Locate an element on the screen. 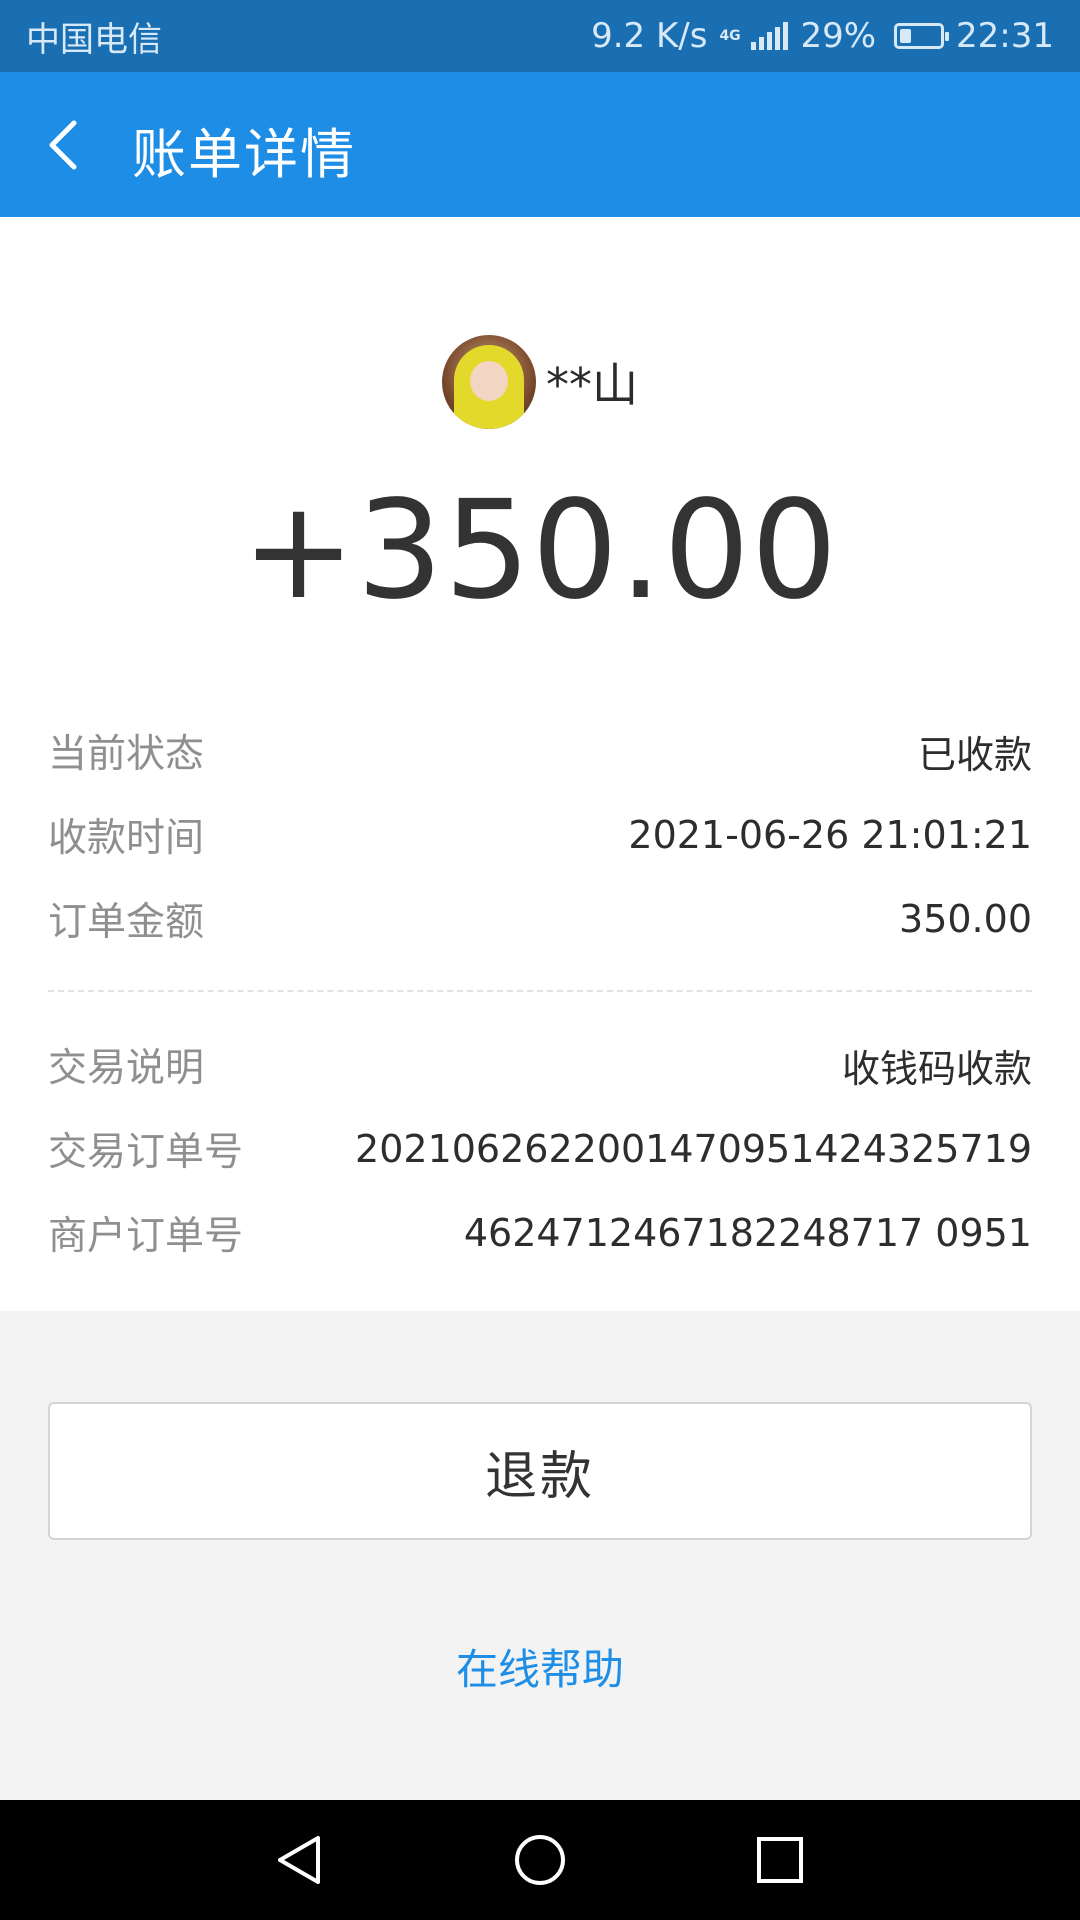 The image size is (1080, 1920). clock: 22:31 is located at coordinates (1005, 36).